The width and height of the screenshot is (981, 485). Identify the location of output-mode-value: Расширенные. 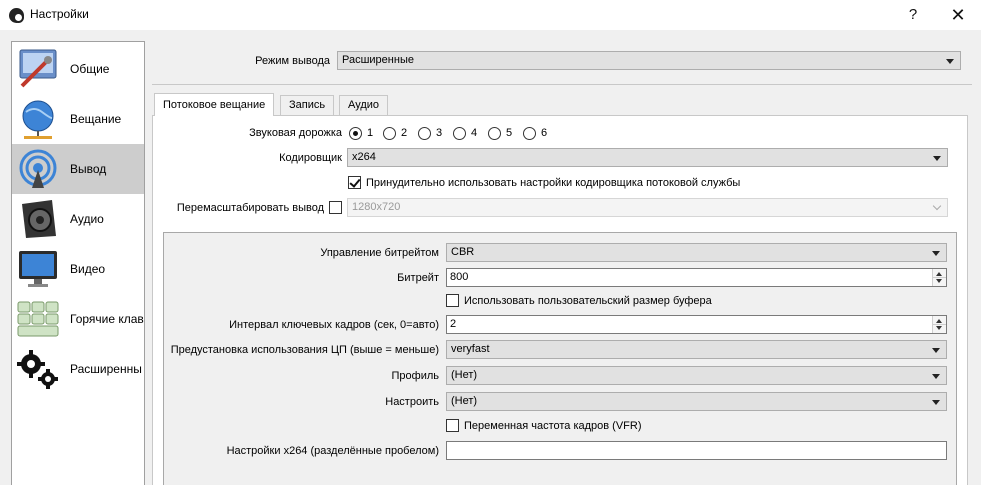
(378, 60).